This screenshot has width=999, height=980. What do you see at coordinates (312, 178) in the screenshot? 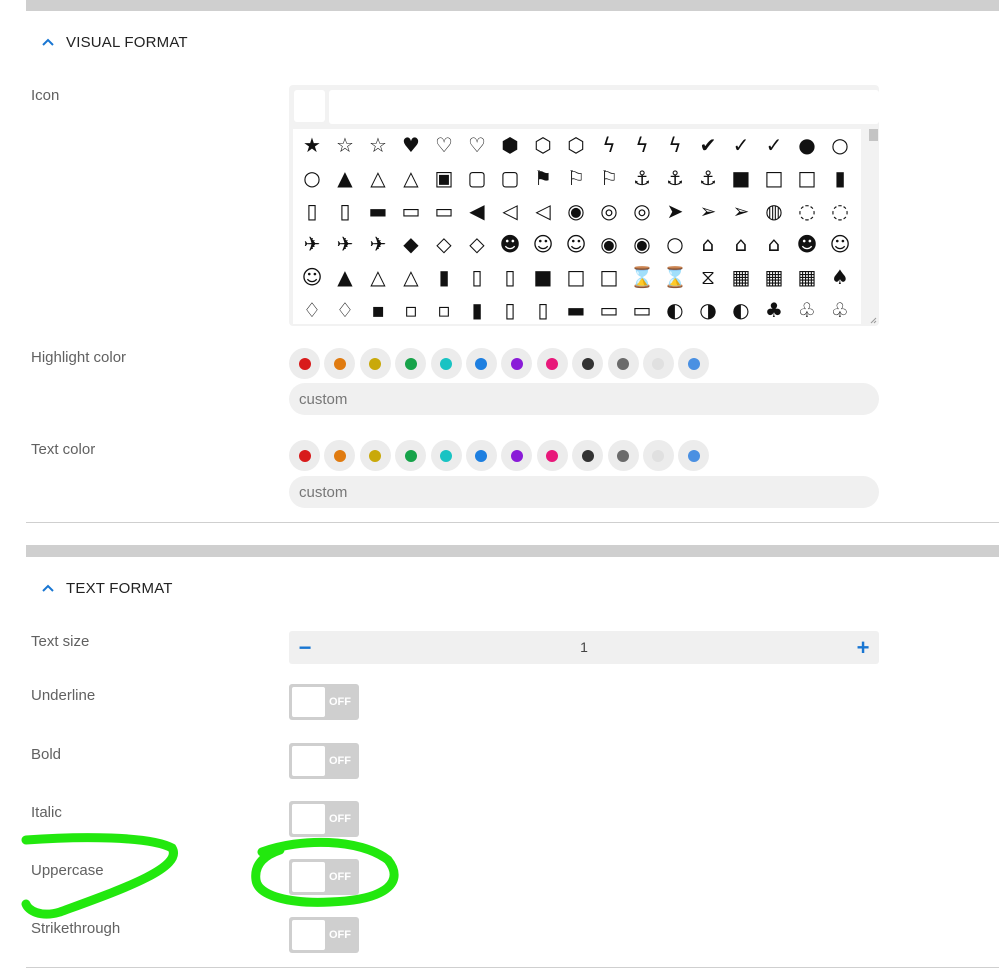
I see `lightbulb-thin-icon: ○` at bounding box center [312, 178].